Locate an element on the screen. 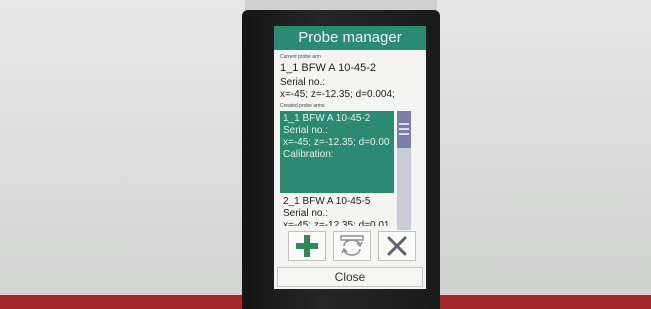 This screenshot has width=651, height=309. probe-arm-button is located at coordinates (352, 246).